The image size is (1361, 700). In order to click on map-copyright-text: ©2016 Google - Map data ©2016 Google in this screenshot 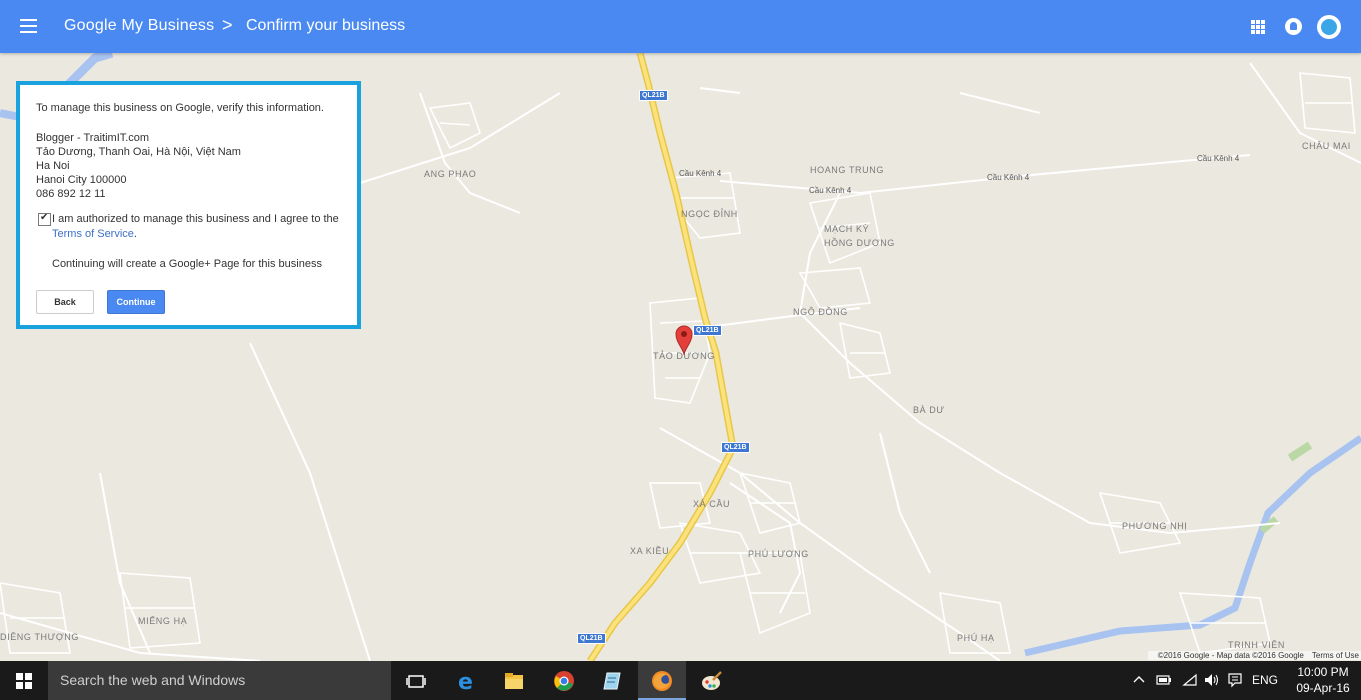, I will do `click(1230, 655)`.